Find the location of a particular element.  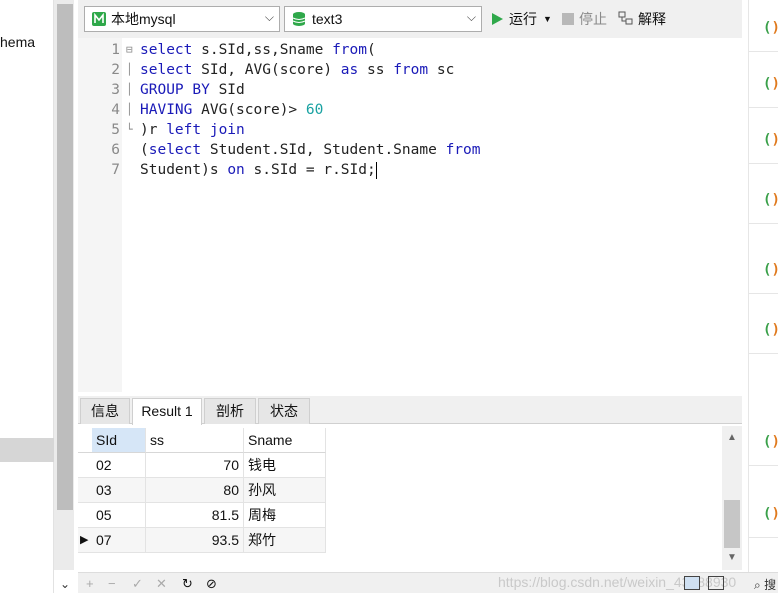

grid-scrollbar-thumb is located at coordinates (732, 524).